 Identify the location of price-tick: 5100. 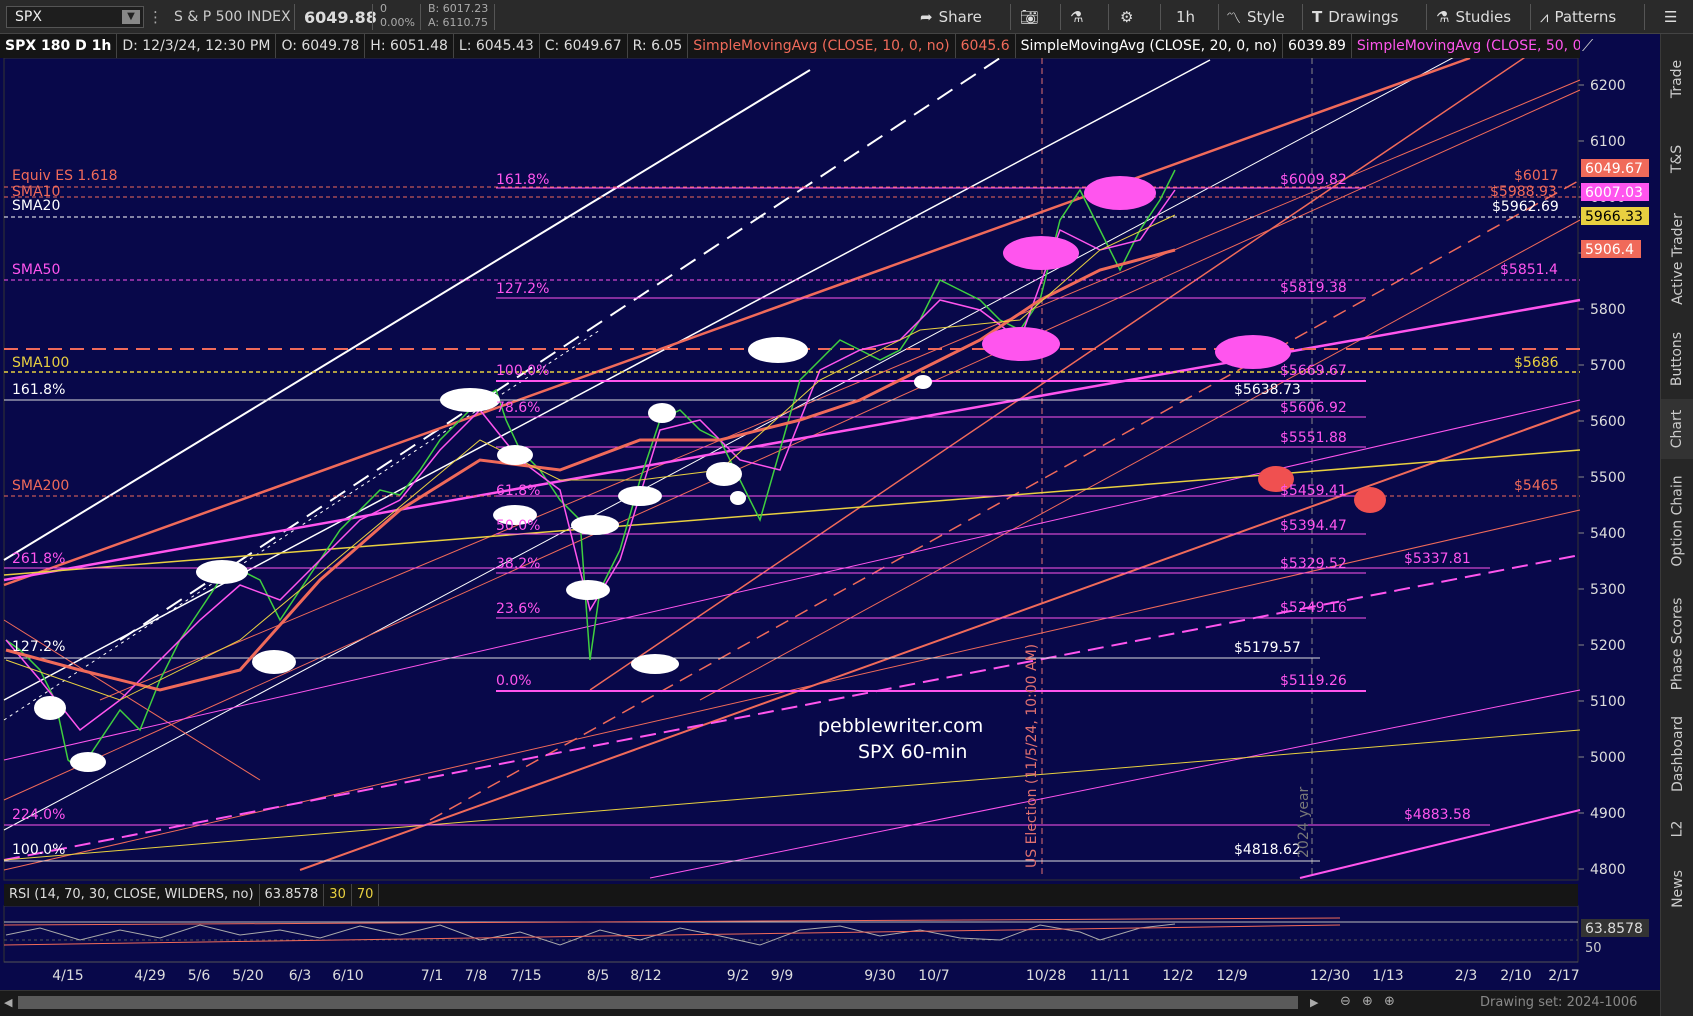
(1608, 702).